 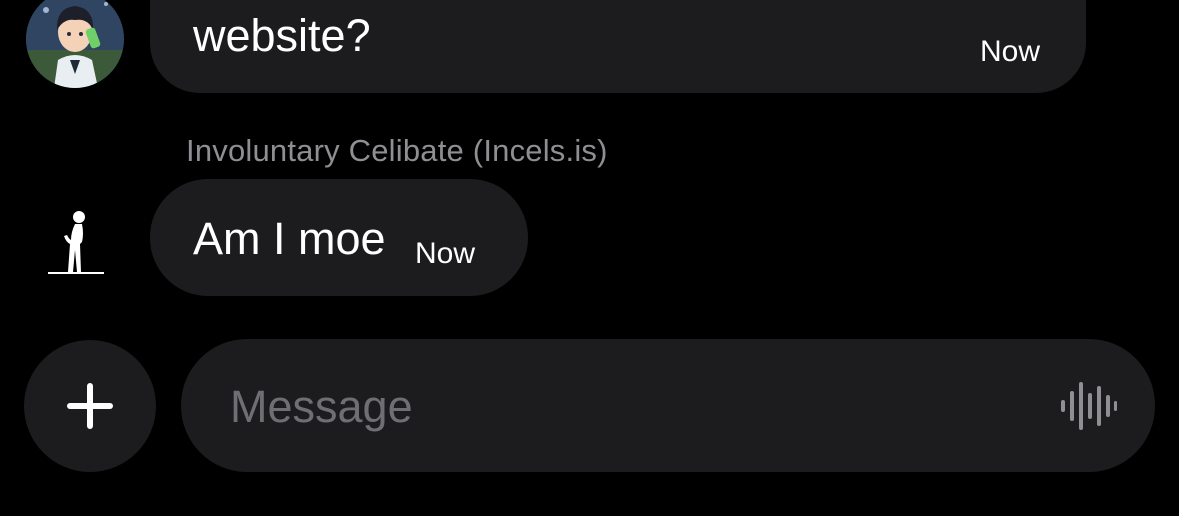 I want to click on add-attachment-button, so click(x=90, y=406).